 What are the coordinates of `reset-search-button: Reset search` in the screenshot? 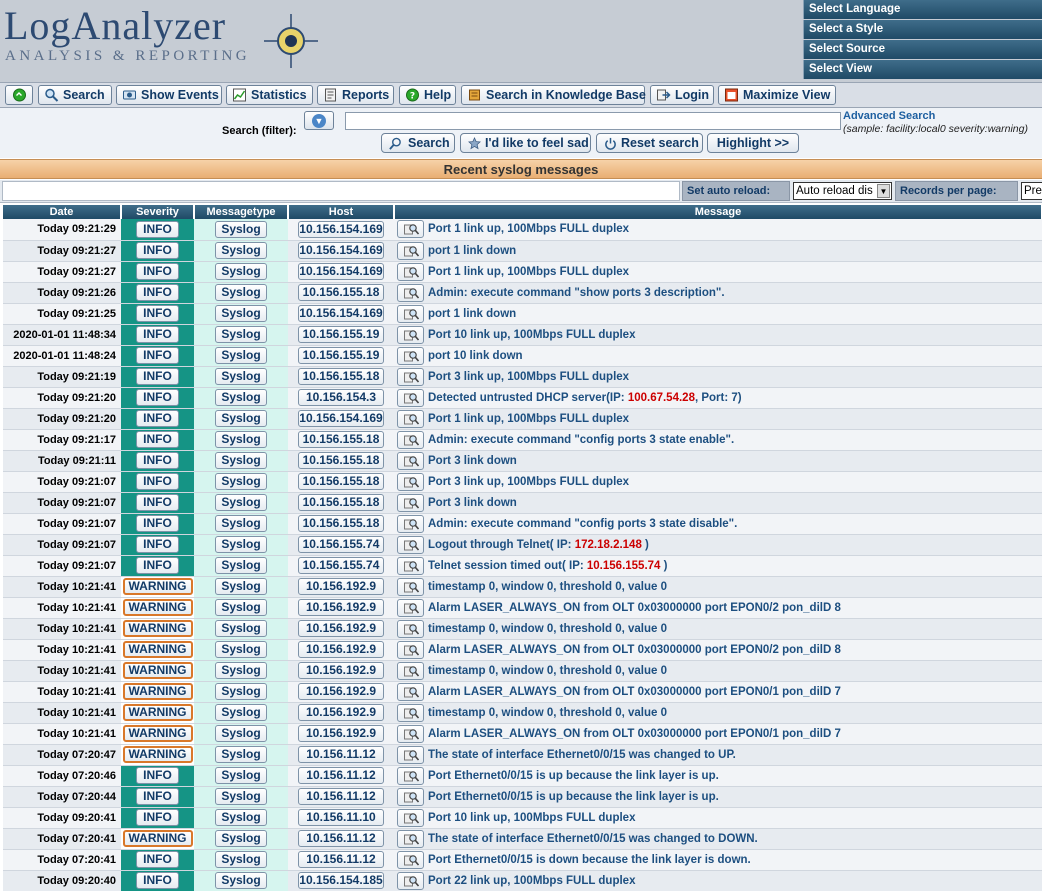 It's located at (649, 143).